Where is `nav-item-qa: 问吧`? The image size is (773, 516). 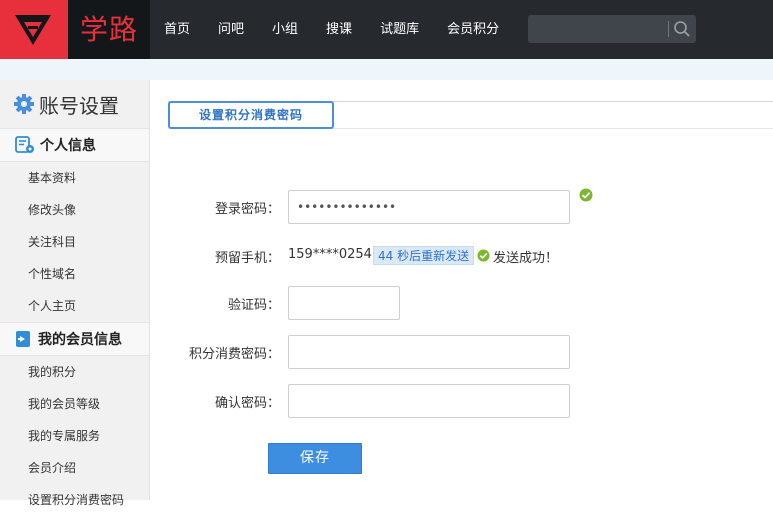 nav-item-qa: 问吧 is located at coordinates (231, 29).